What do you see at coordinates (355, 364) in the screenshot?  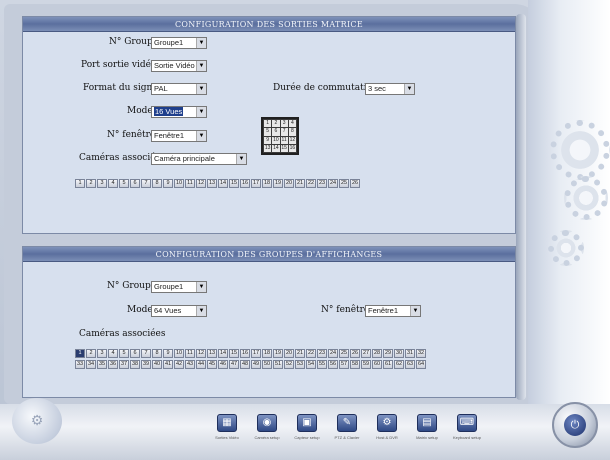 I see `camera-number-button: 58` at bounding box center [355, 364].